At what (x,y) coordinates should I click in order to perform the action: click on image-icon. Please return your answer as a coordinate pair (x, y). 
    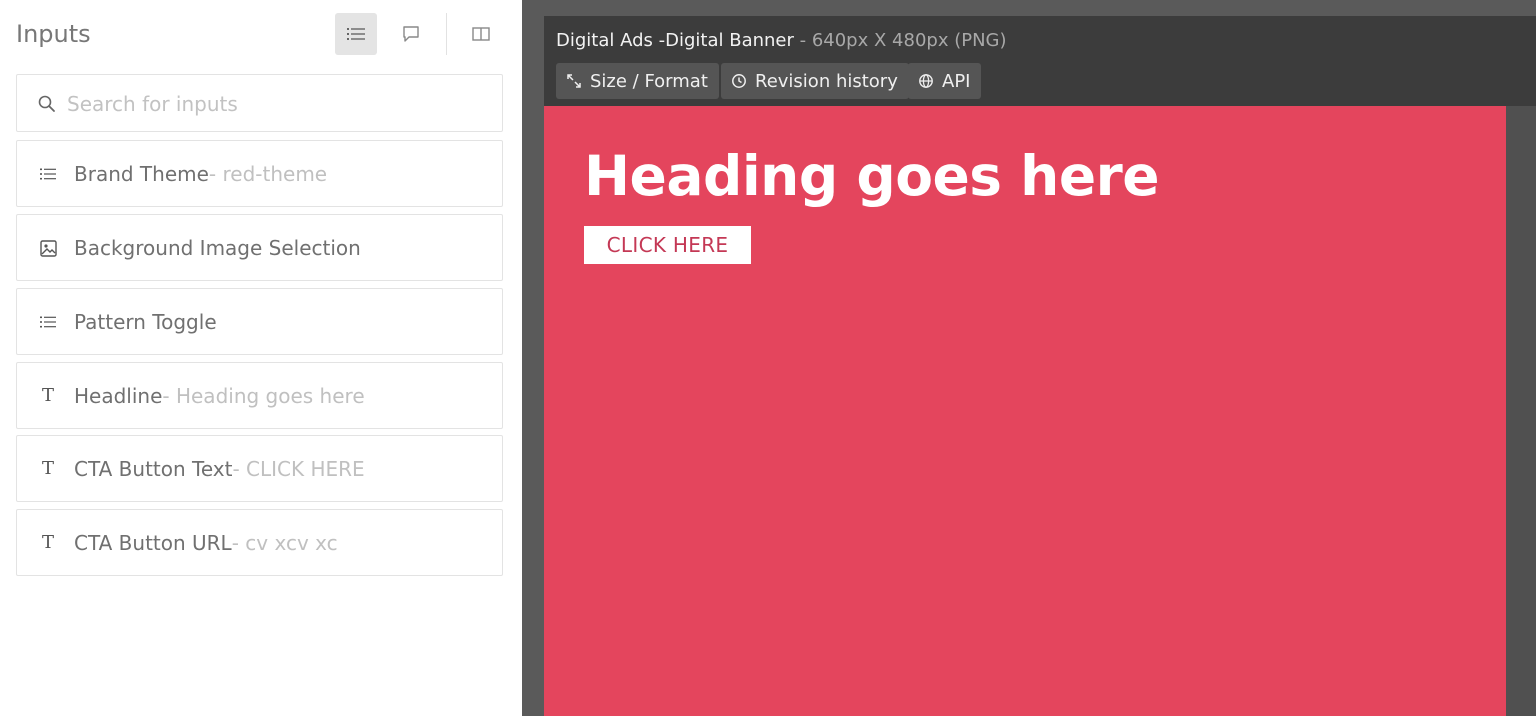
    Looking at the image, I should click on (48, 248).